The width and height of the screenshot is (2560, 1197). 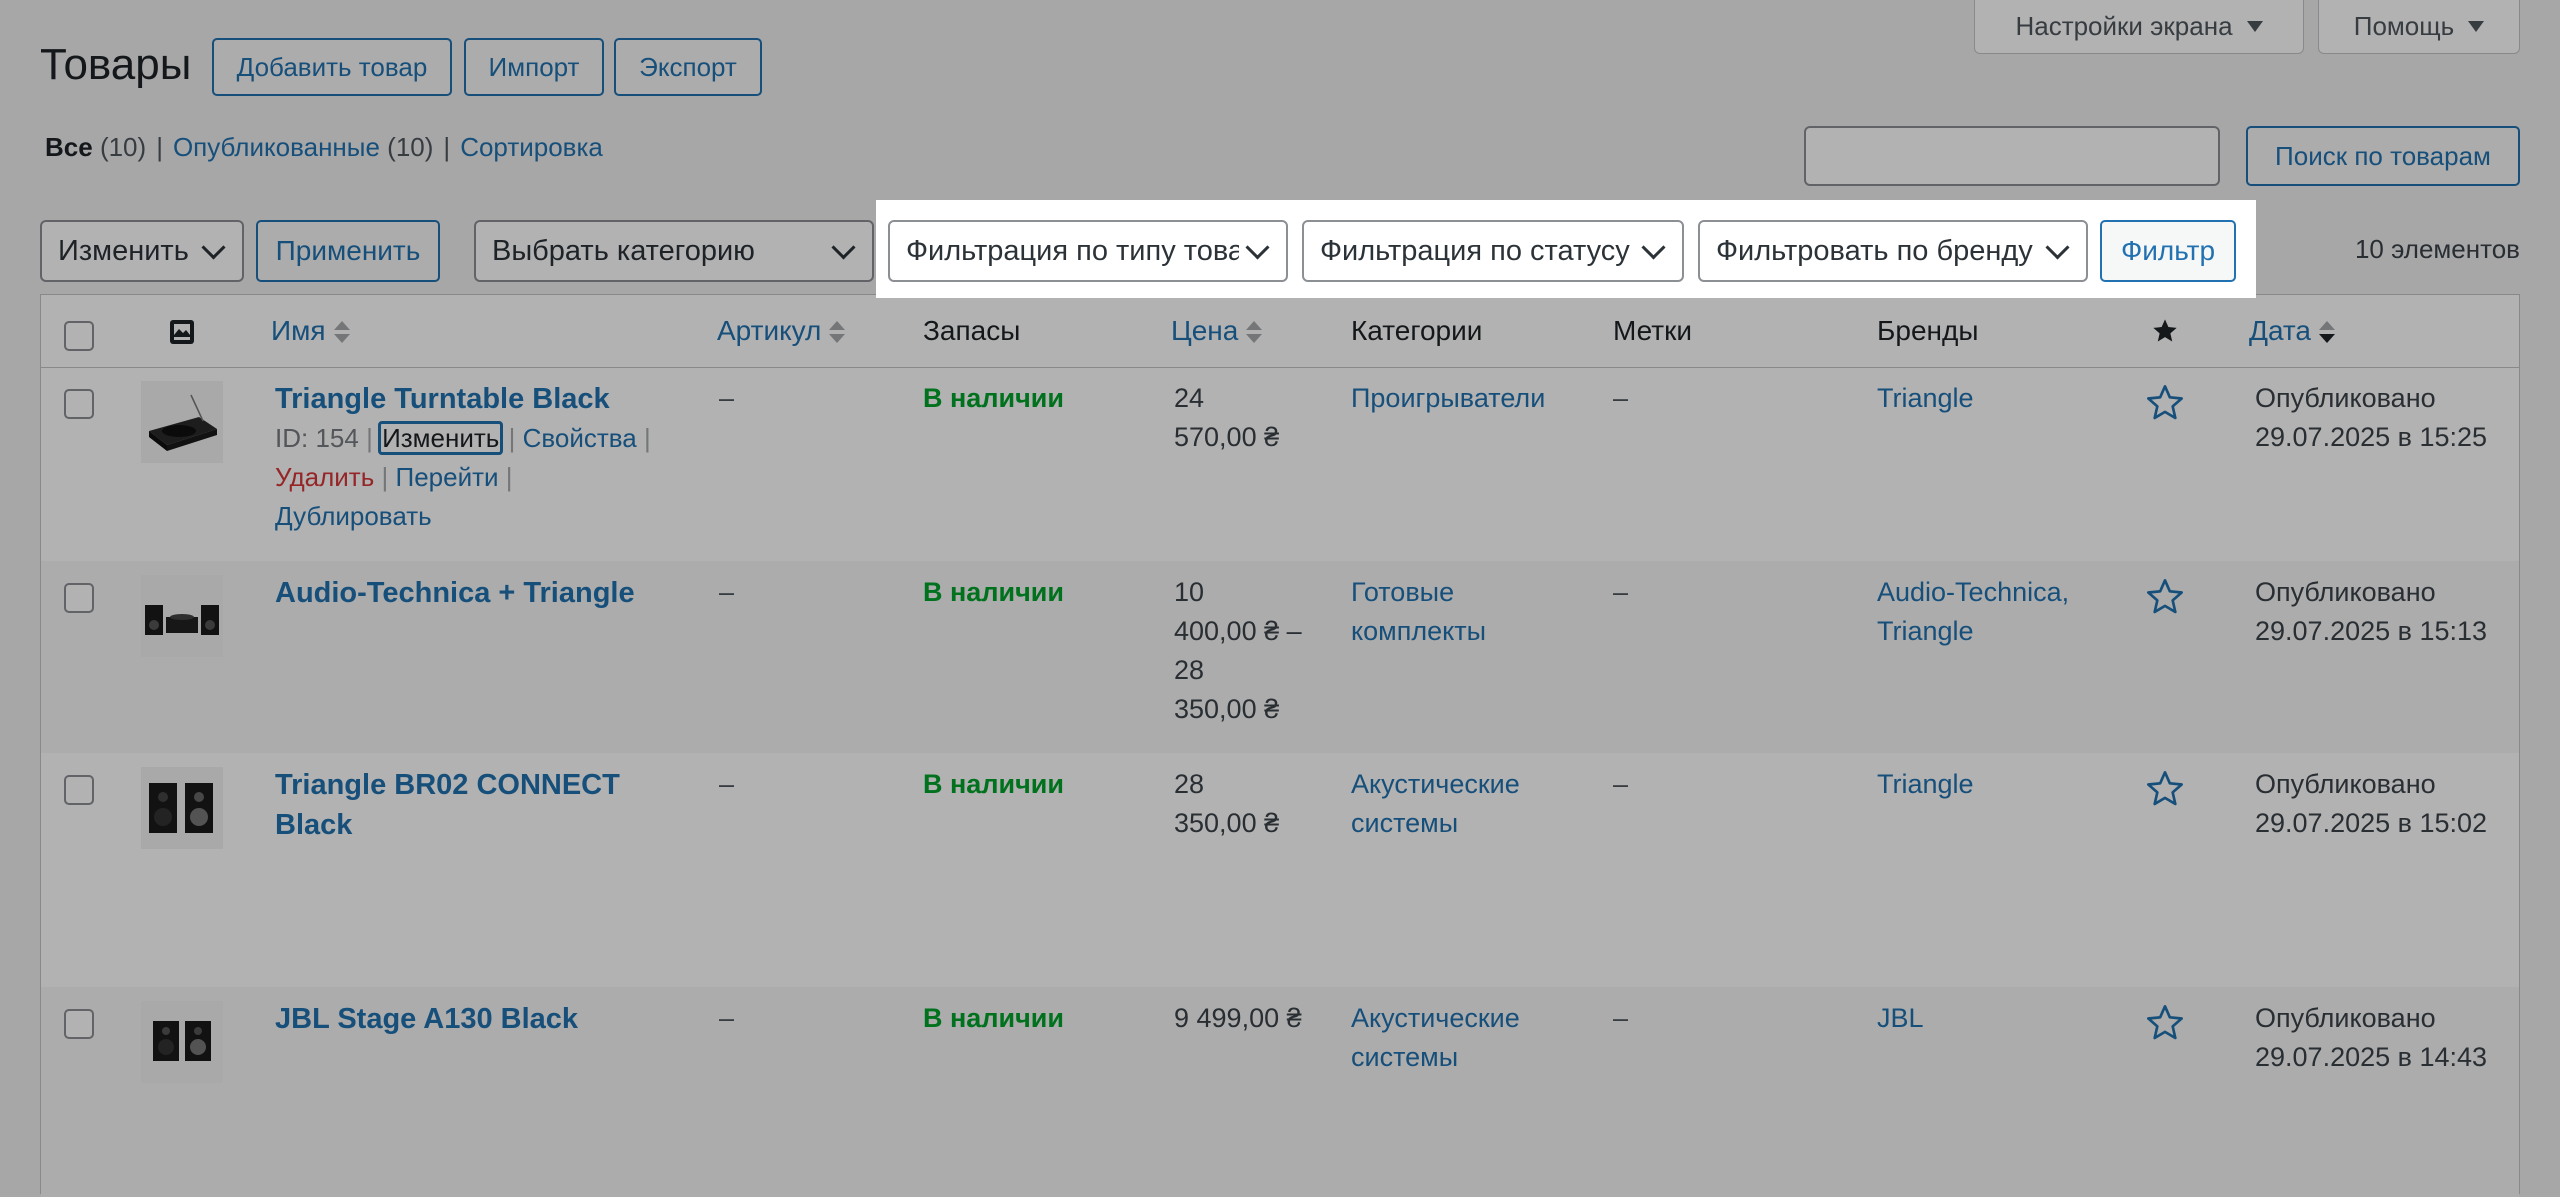 What do you see at coordinates (2168, 251) in the screenshot?
I see `filter-button: Фильтр` at bounding box center [2168, 251].